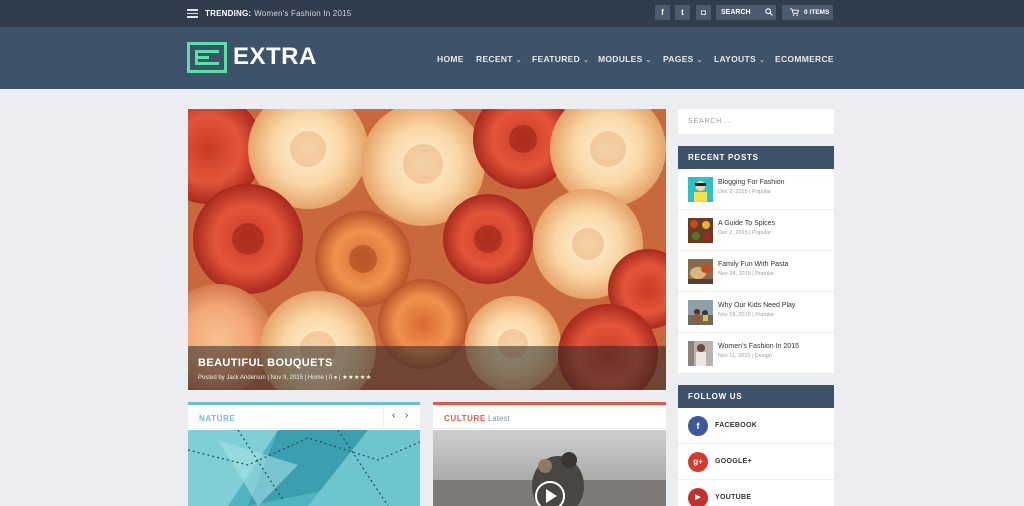  I want to click on menu-icon, so click(192, 13).